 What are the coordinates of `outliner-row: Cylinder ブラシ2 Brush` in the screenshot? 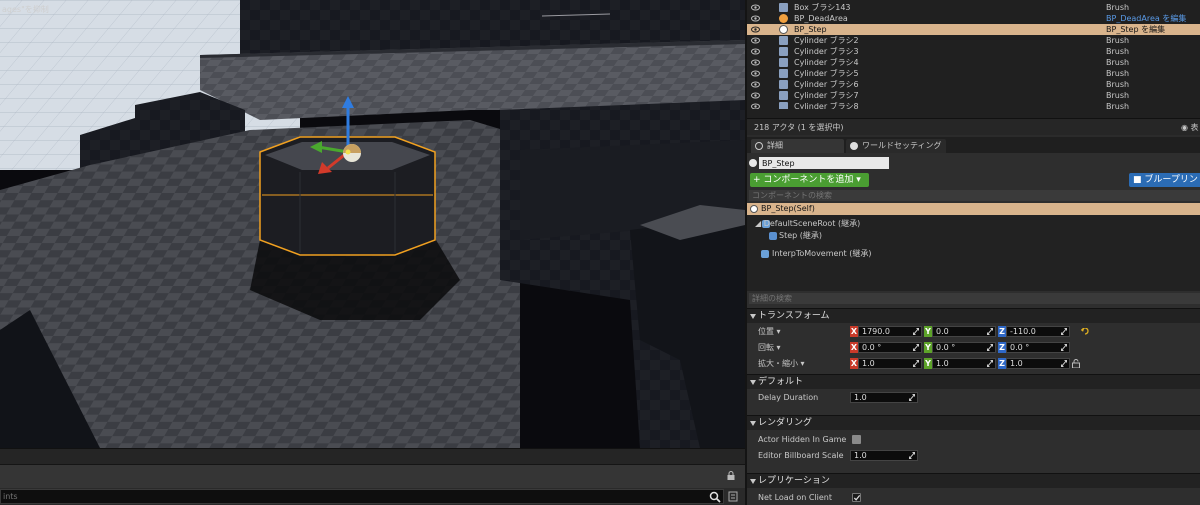 It's located at (973, 40).